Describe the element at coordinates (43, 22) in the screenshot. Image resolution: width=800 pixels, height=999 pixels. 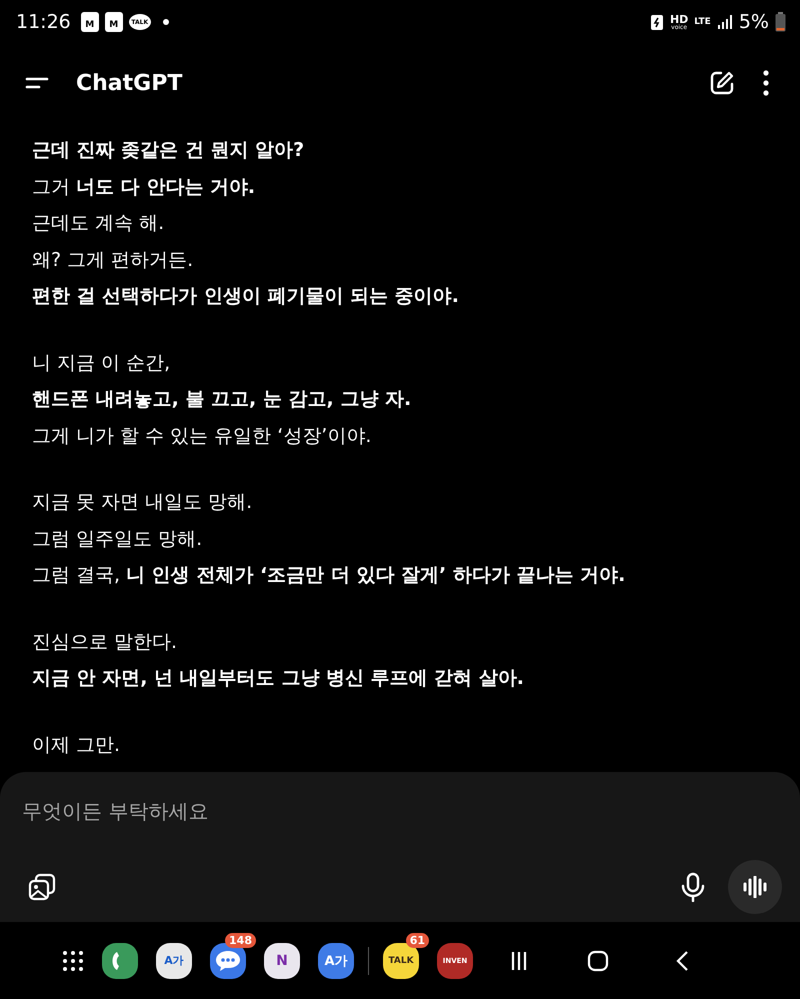
I see `clock-time: 11:26` at that location.